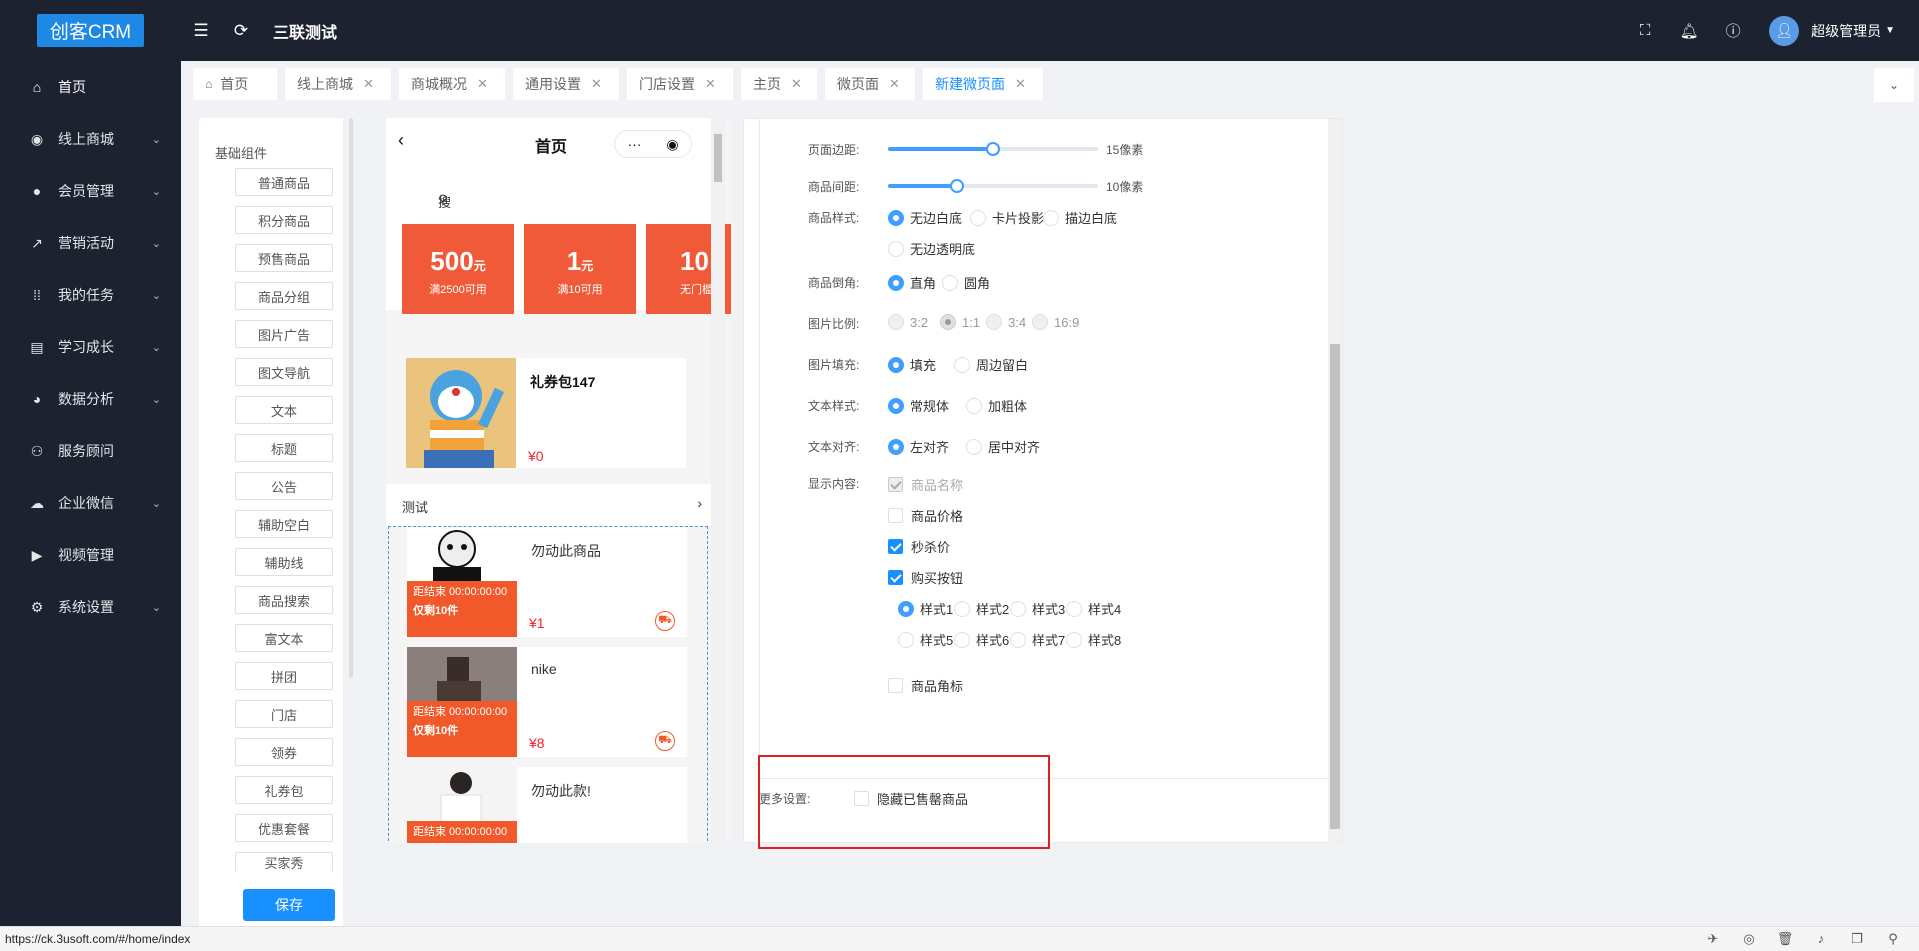 The width and height of the screenshot is (1919, 951). Describe the element at coordinates (90, 139) in the screenshot. I see `sidebar-item-online-mall: ◉ 线上商城 ⌄` at that location.